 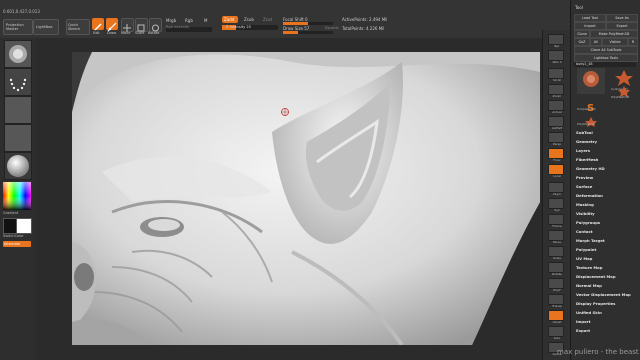 I want to click on menu-surface: Surface, so click(x=584, y=186).